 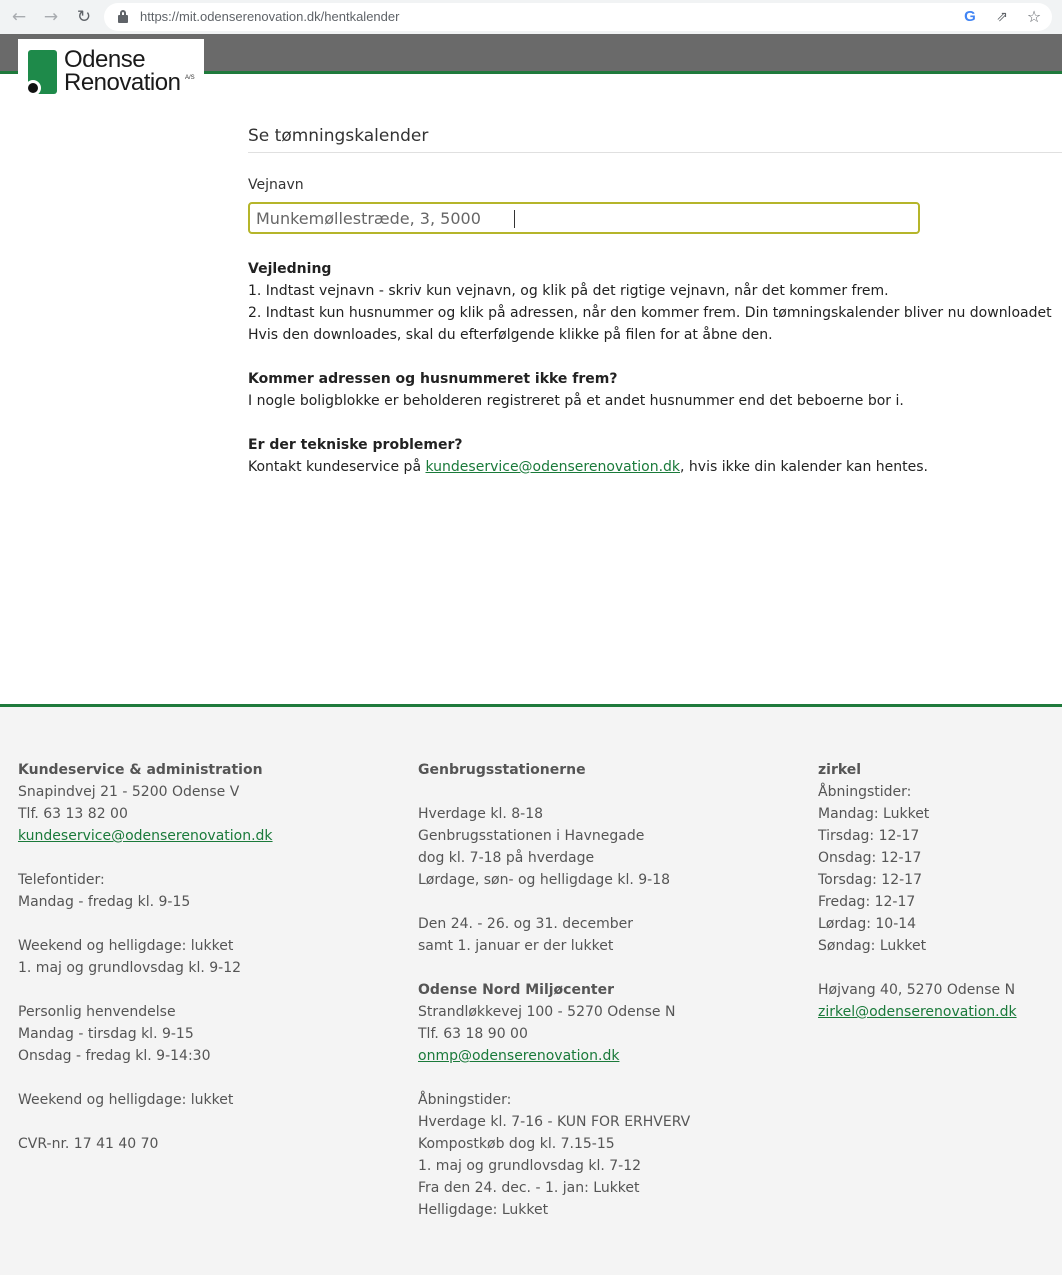 I want to click on back-arrow-icon: ←, so click(x=19, y=17).